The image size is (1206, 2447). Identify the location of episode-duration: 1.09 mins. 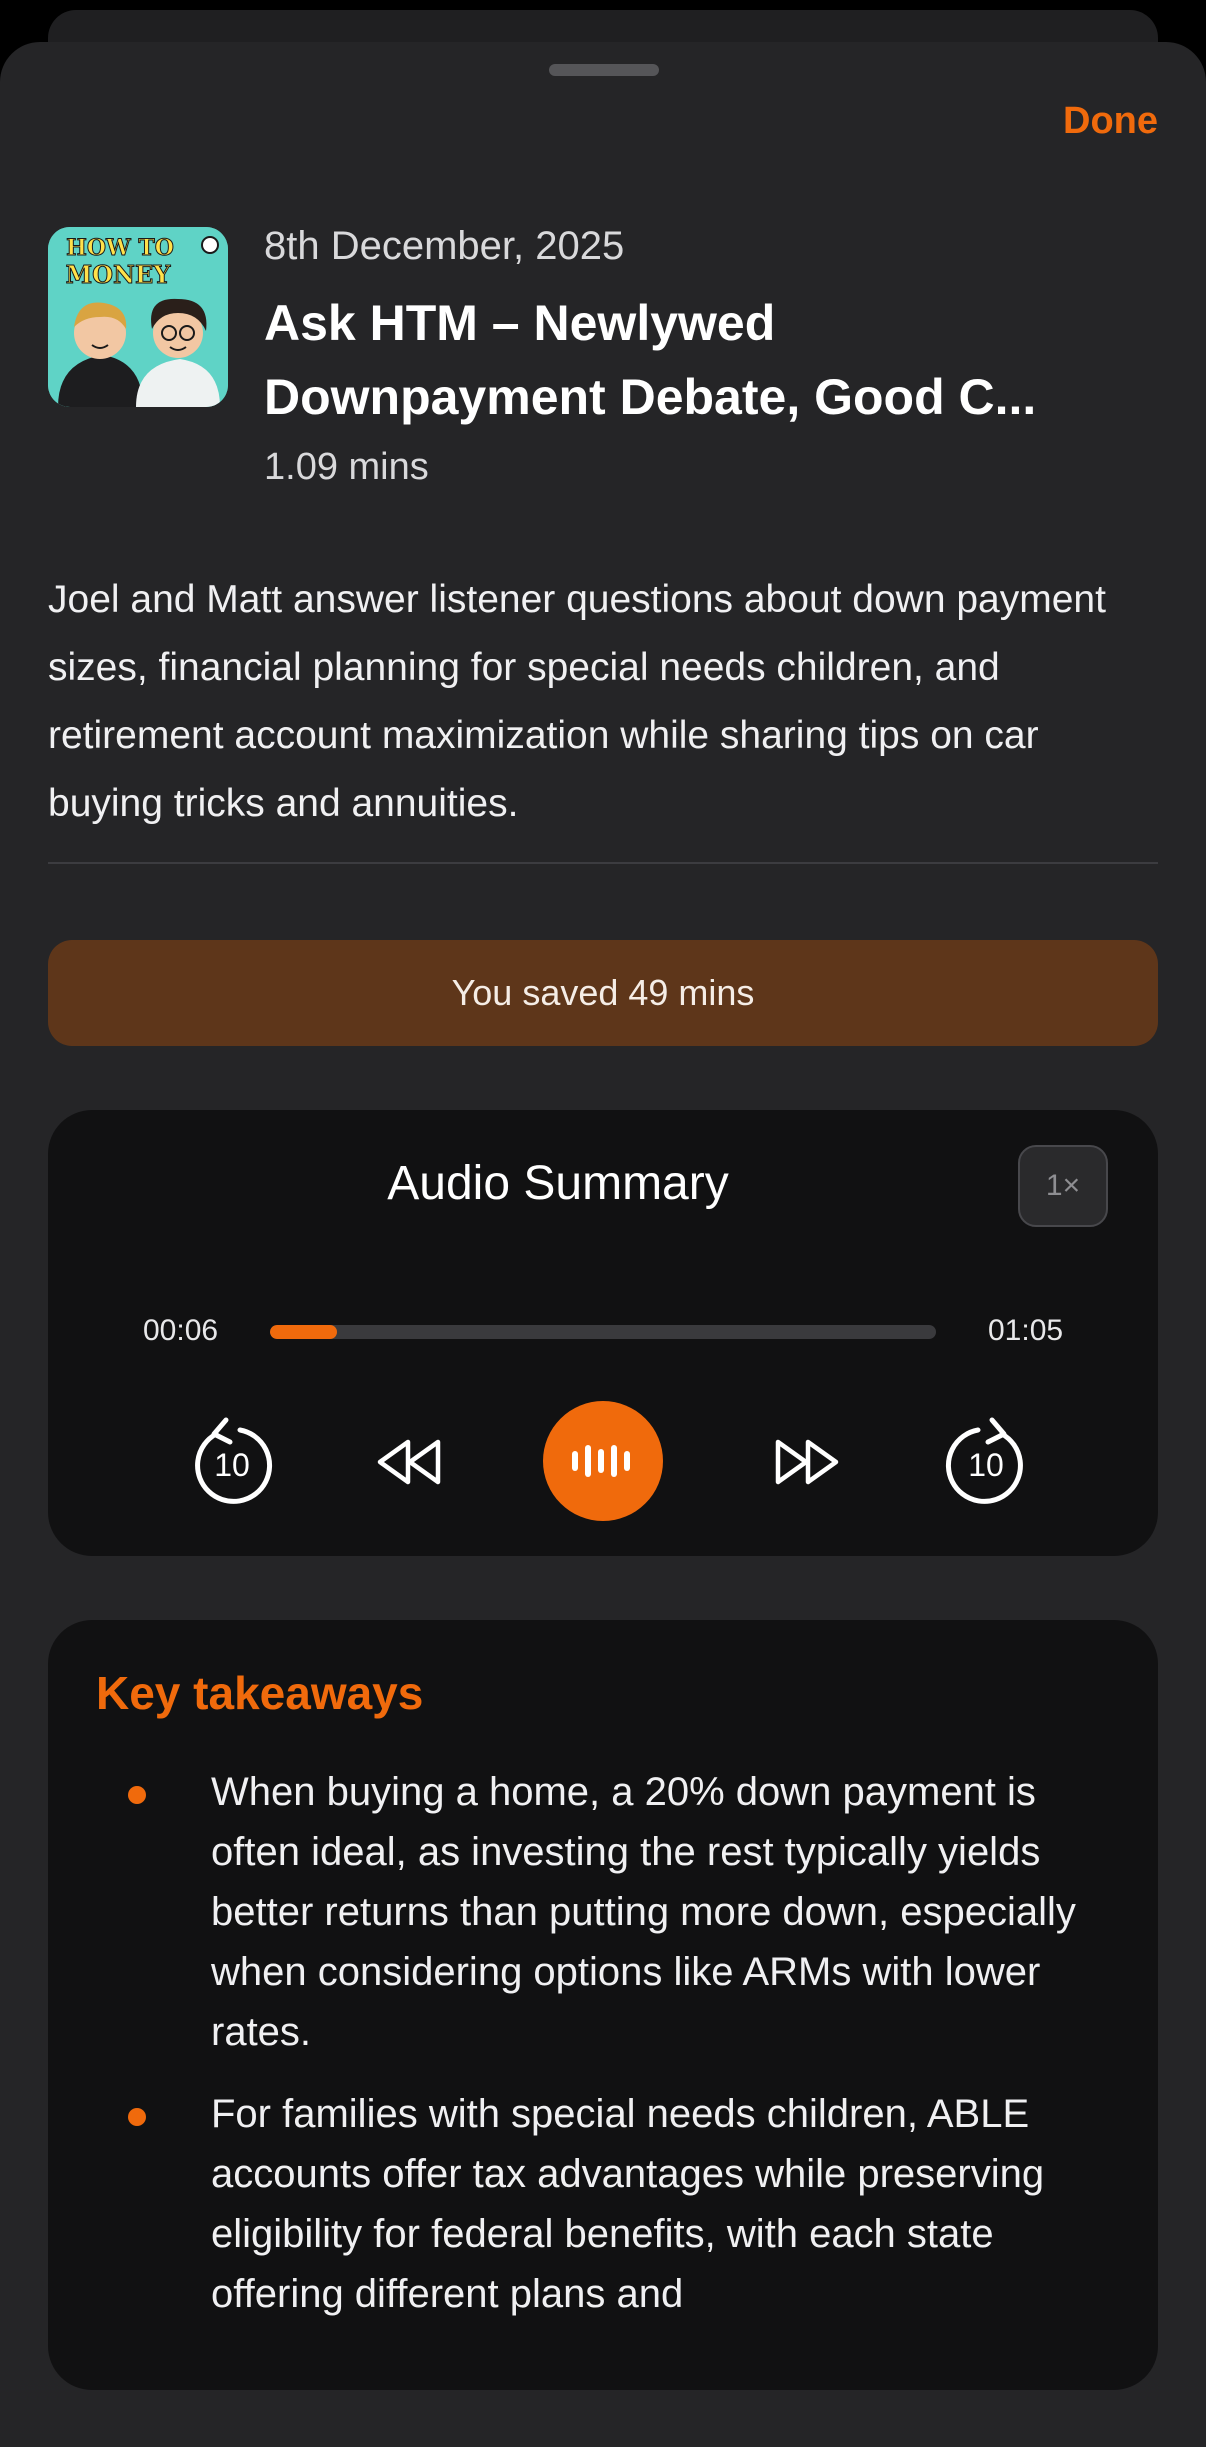
(346, 467).